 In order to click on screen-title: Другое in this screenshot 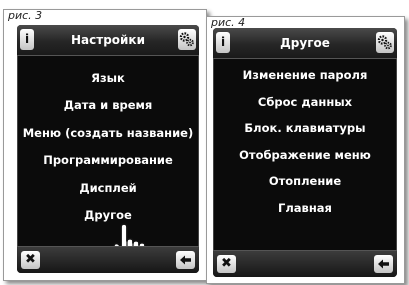, I will do `click(305, 43)`.